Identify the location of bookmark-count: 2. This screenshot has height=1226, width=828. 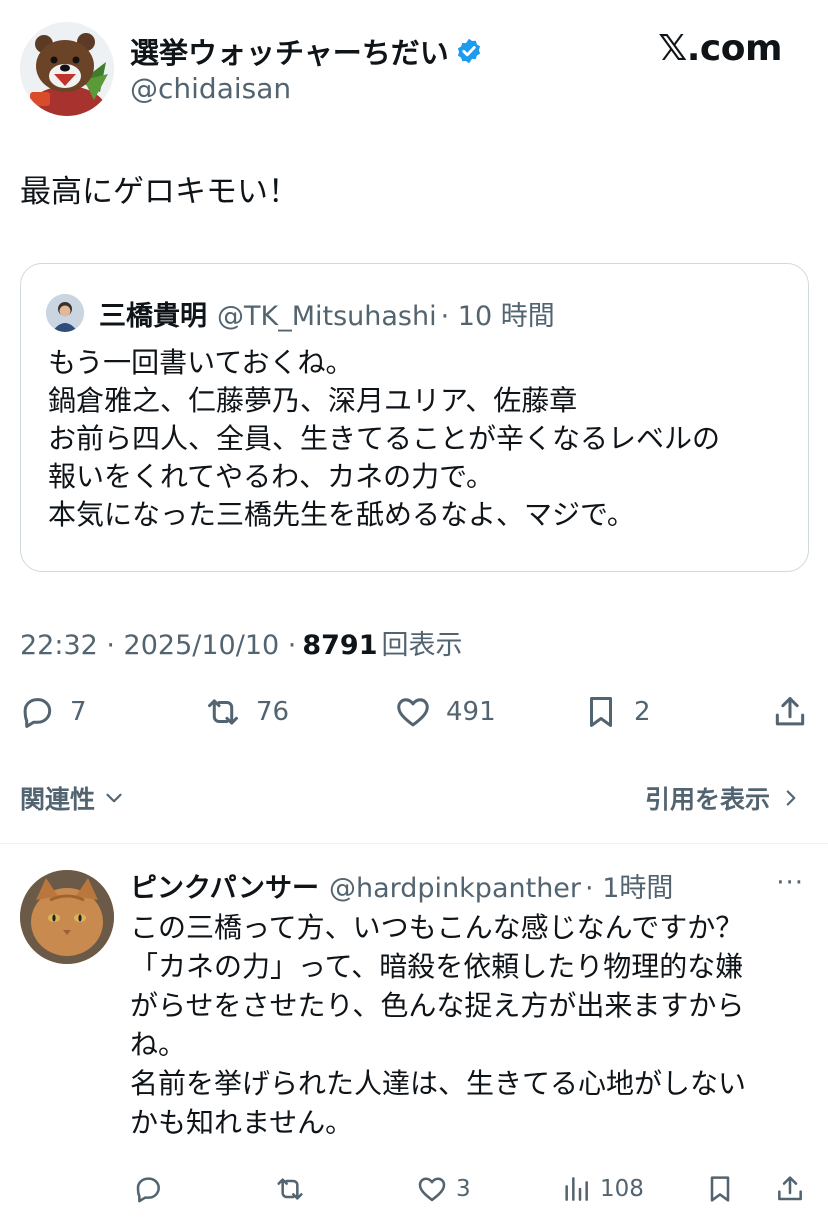
(642, 712).